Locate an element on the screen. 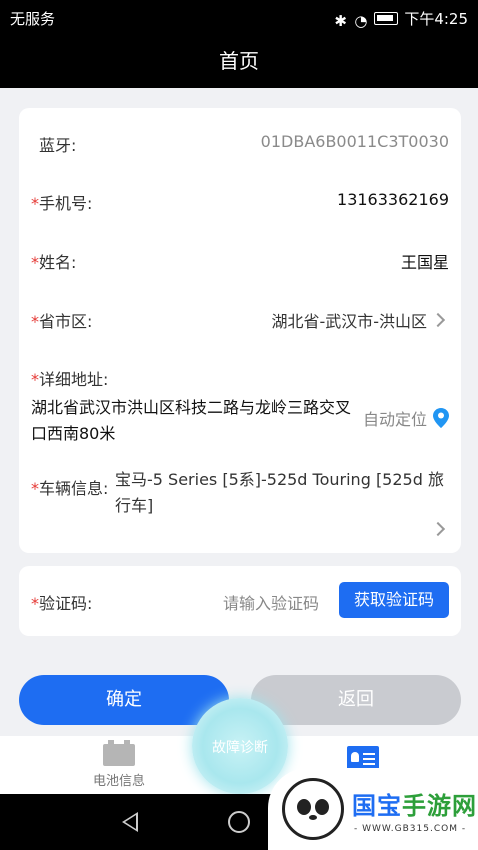 The height and width of the screenshot is (850, 478). get-code-button: 获取验证码 is located at coordinates (394, 600).